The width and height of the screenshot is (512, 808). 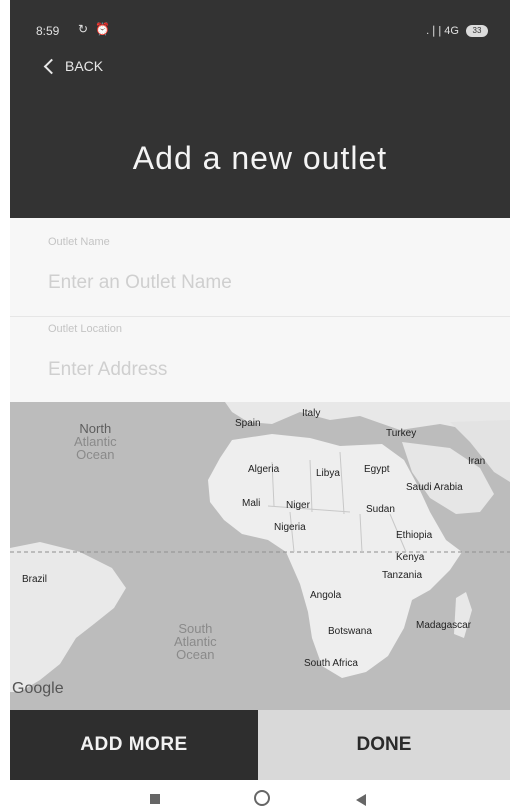 I want to click on done-button: DONE, so click(x=384, y=745).